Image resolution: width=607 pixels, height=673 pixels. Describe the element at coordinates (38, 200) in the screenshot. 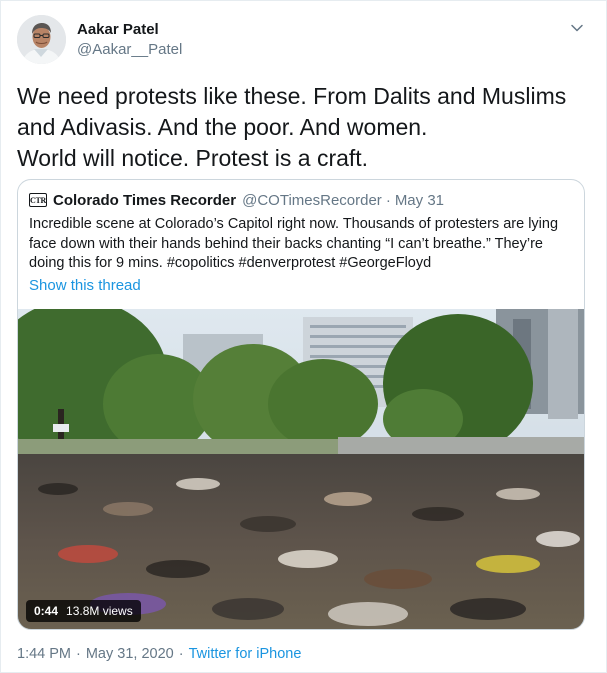

I see `ctr-logo-icon: CTR` at that location.